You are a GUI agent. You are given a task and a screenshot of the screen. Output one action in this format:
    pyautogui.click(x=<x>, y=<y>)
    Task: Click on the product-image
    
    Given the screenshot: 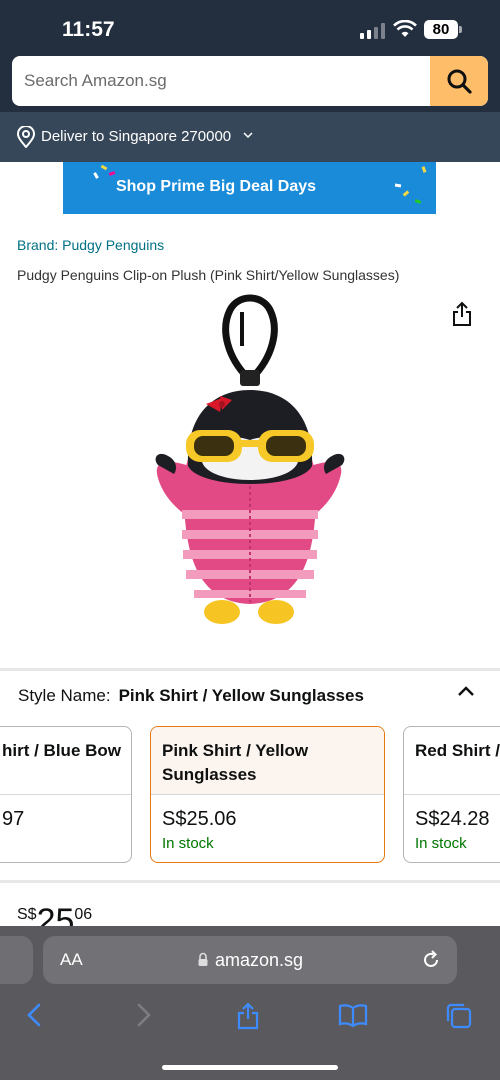 What is the action you would take?
    pyautogui.click(x=250, y=460)
    